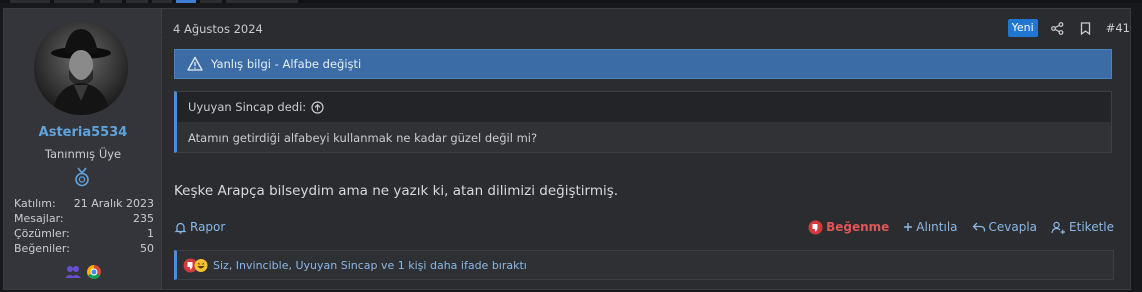 Image resolution: width=1142 pixels, height=292 pixels. What do you see at coordinates (84, 248) in the screenshot?
I see `stat-likes: Beğeniler: 50` at bounding box center [84, 248].